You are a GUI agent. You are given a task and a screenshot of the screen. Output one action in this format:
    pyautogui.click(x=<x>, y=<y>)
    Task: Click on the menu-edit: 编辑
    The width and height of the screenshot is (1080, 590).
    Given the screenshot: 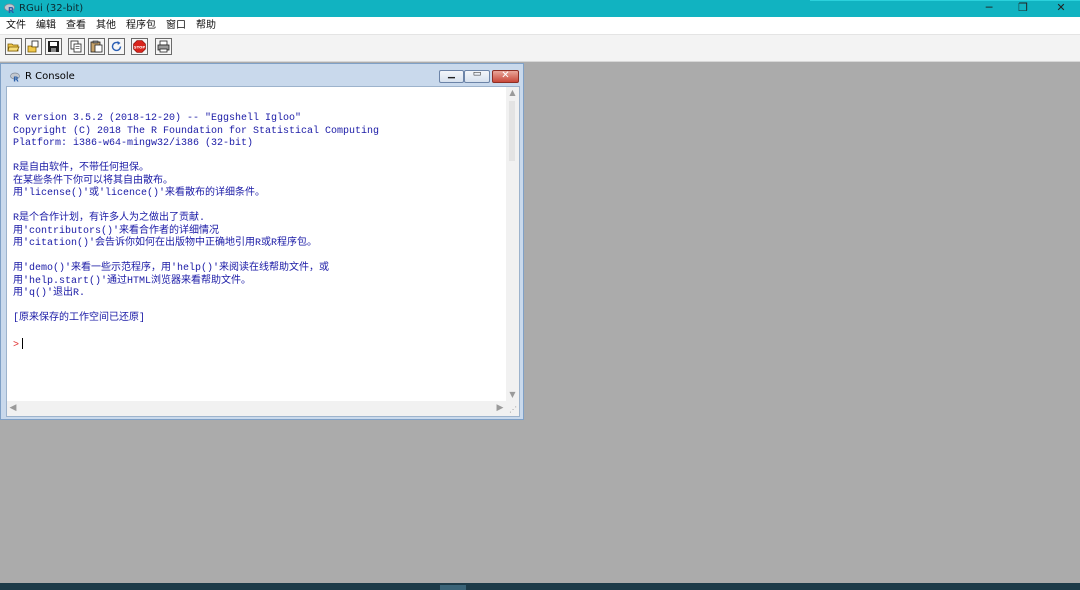 What is the action you would take?
    pyautogui.click(x=46, y=25)
    